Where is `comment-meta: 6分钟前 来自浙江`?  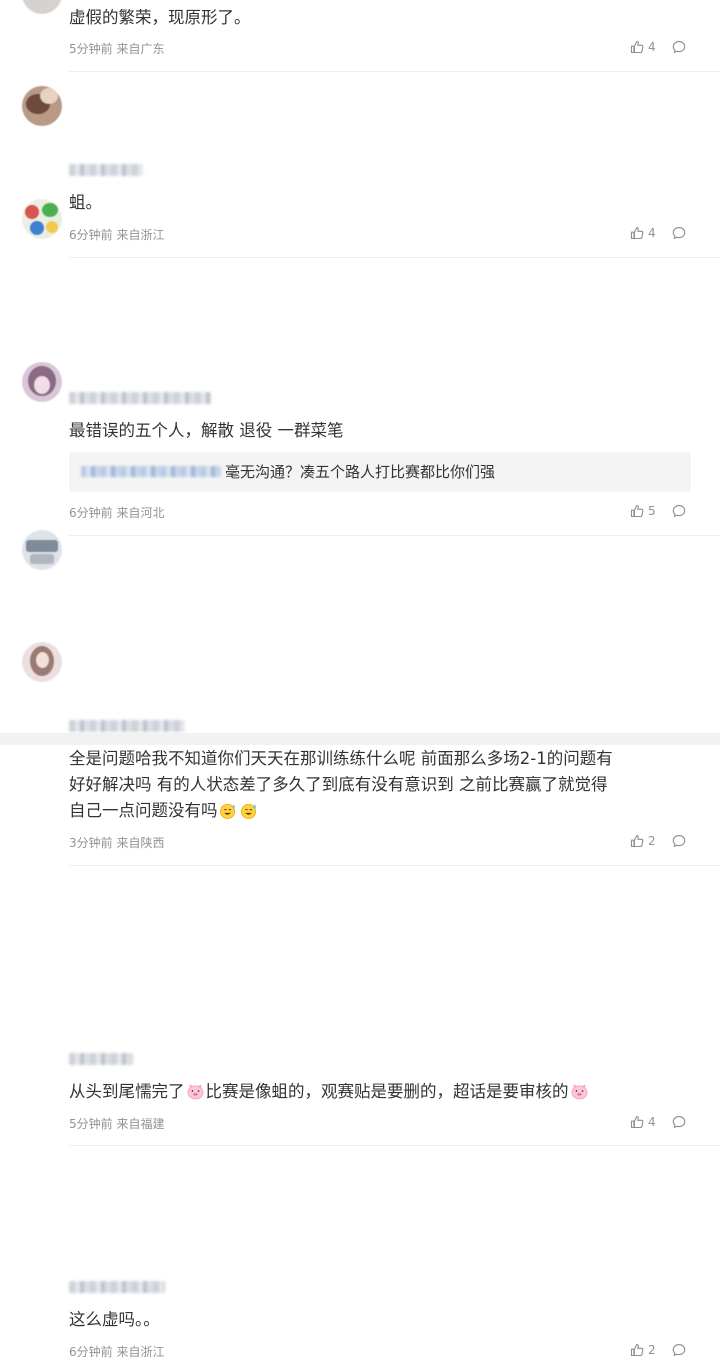
comment-meta: 6分钟前 来自浙江 is located at coordinates (117, 1352).